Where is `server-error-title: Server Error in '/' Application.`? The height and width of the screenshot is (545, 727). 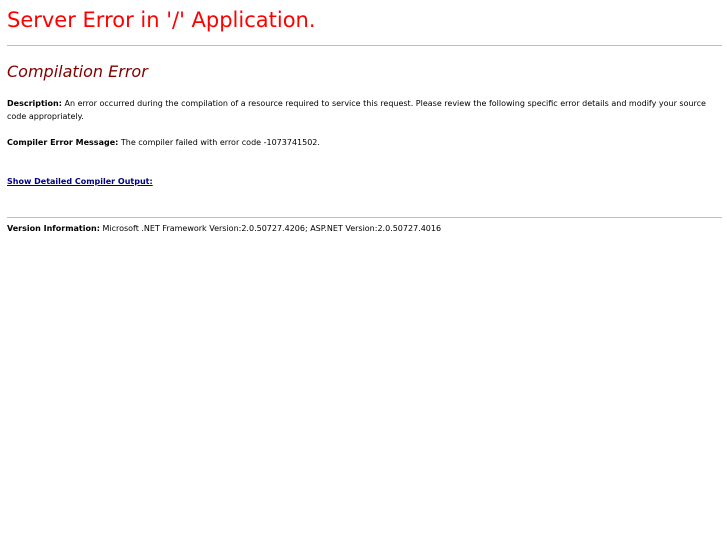
server-error-title: Server Error in '/' Application. is located at coordinates (161, 20).